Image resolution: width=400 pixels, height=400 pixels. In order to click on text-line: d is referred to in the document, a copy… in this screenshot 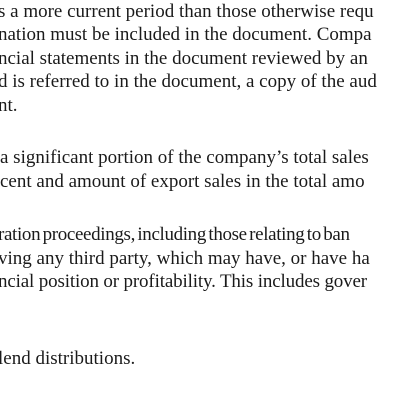, I will do `click(188, 81)`.